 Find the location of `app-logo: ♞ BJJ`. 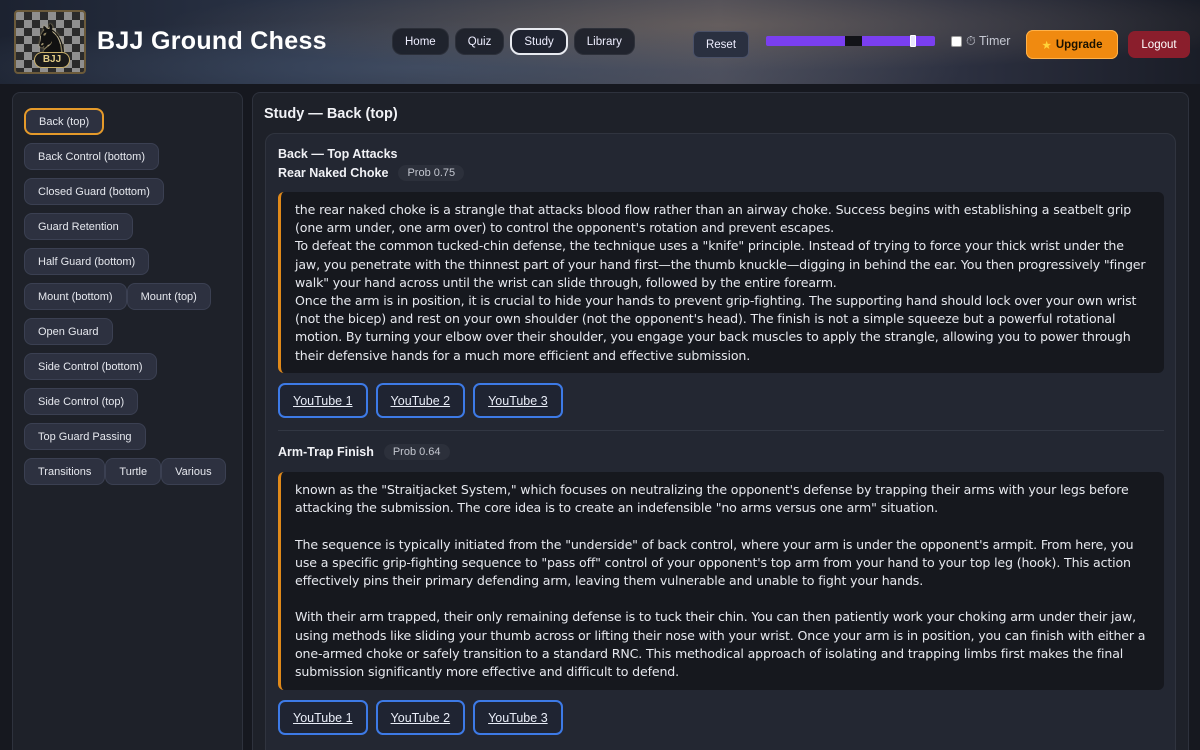

app-logo: ♞ BJJ is located at coordinates (50, 42).